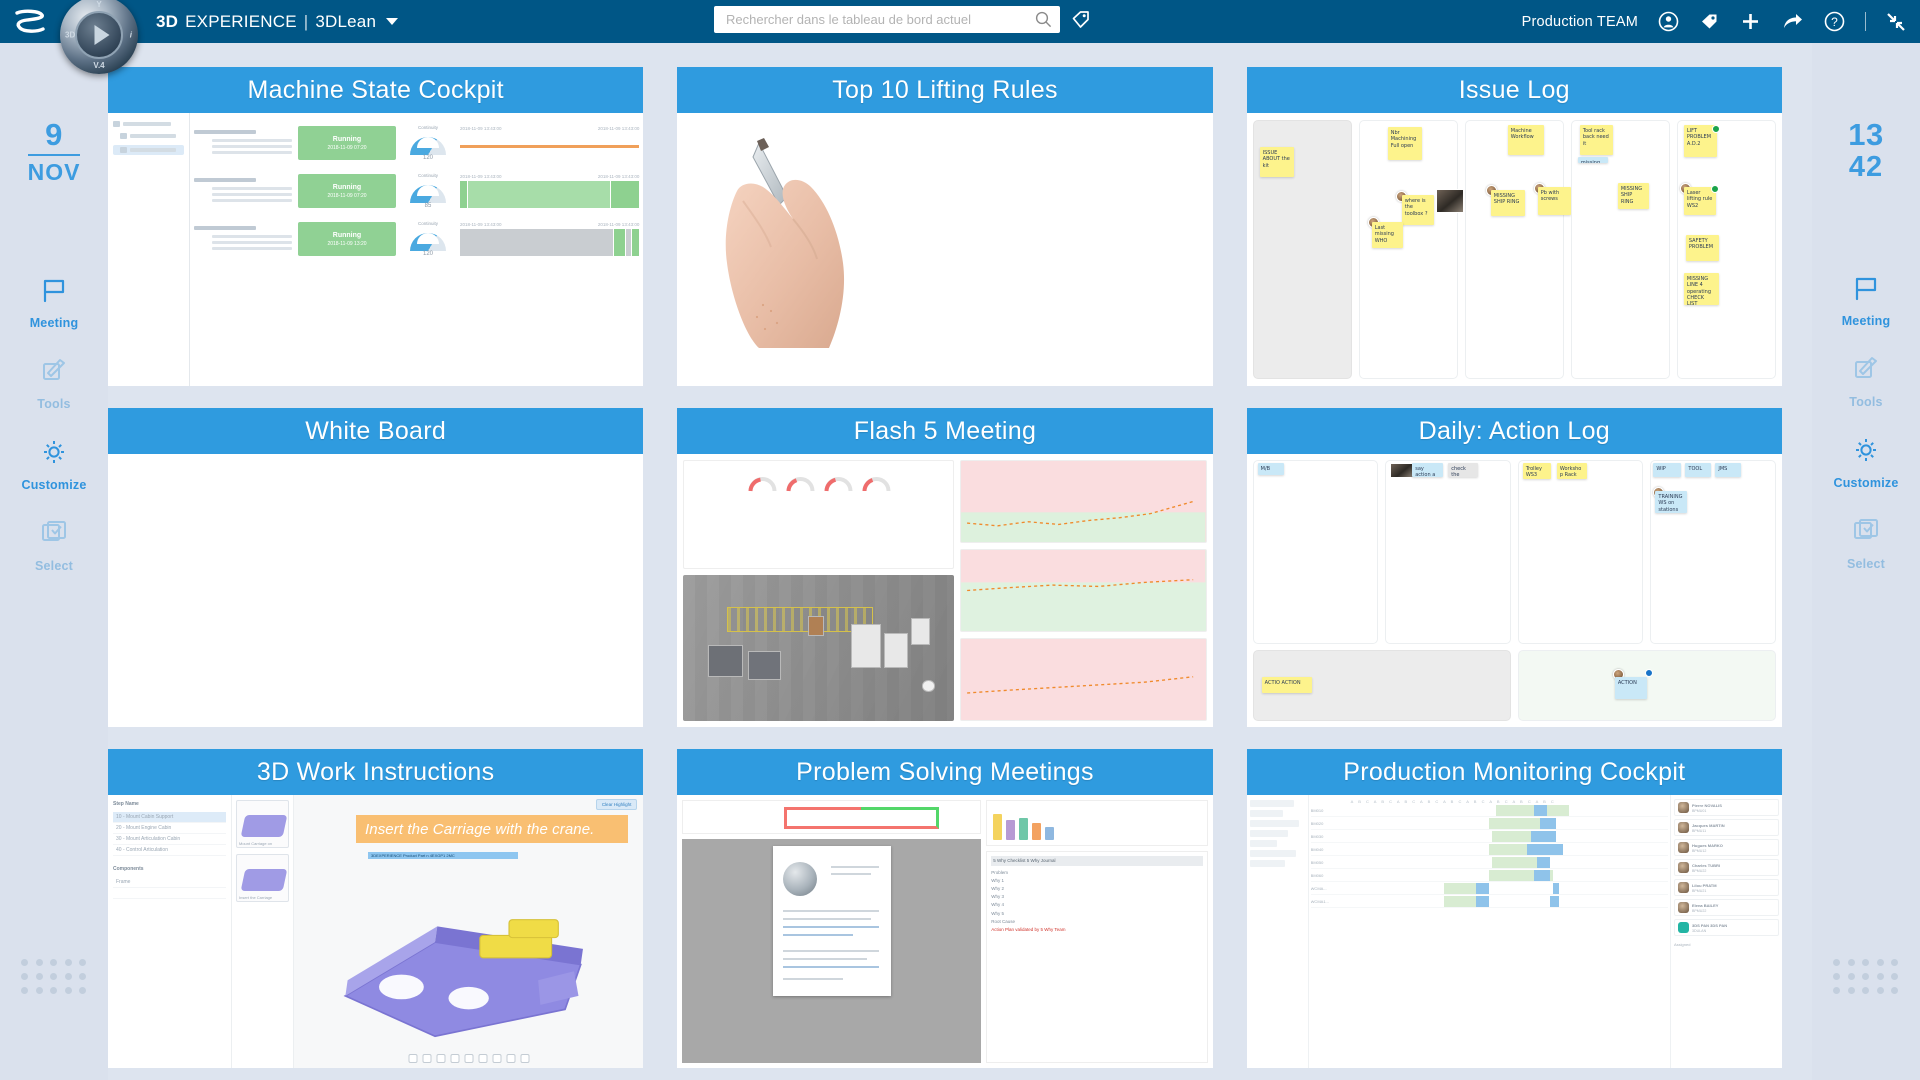 This screenshot has width=1920, height=1080. What do you see at coordinates (30, 21) in the screenshot?
I see `dassault-systemes-logo` at bounding box center [30, 21].